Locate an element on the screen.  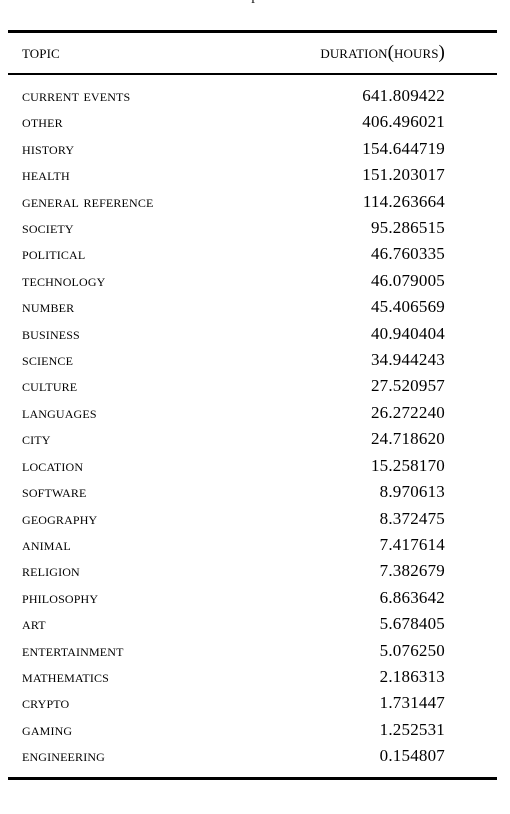
bottom-rule-row is located at coordinates (252, 778).